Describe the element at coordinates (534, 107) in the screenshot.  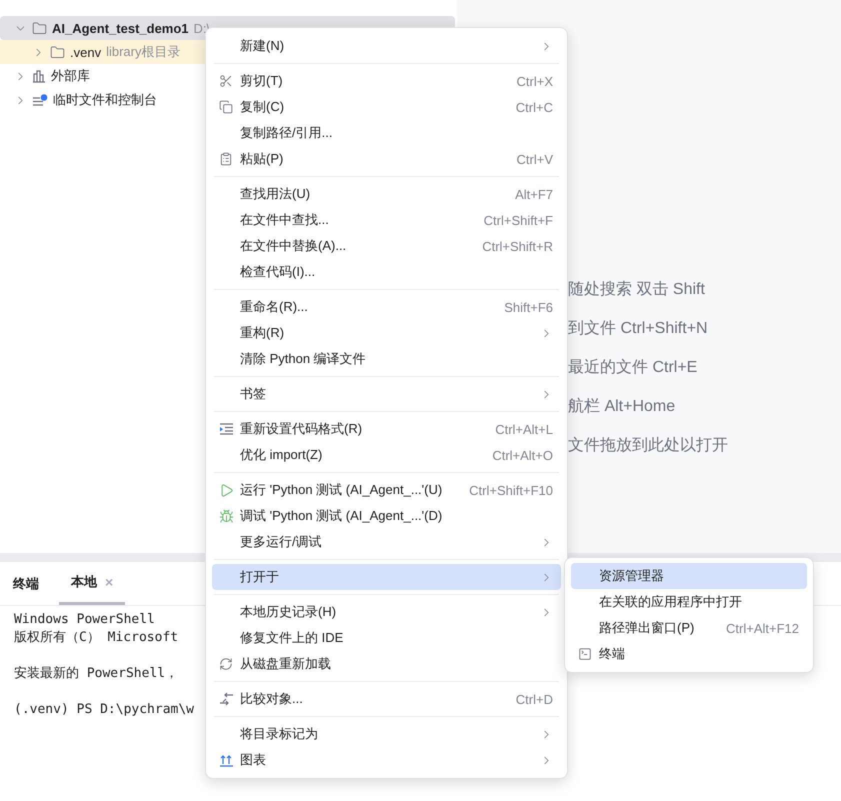
I see `shortcut: Ctrl+C` at that location.